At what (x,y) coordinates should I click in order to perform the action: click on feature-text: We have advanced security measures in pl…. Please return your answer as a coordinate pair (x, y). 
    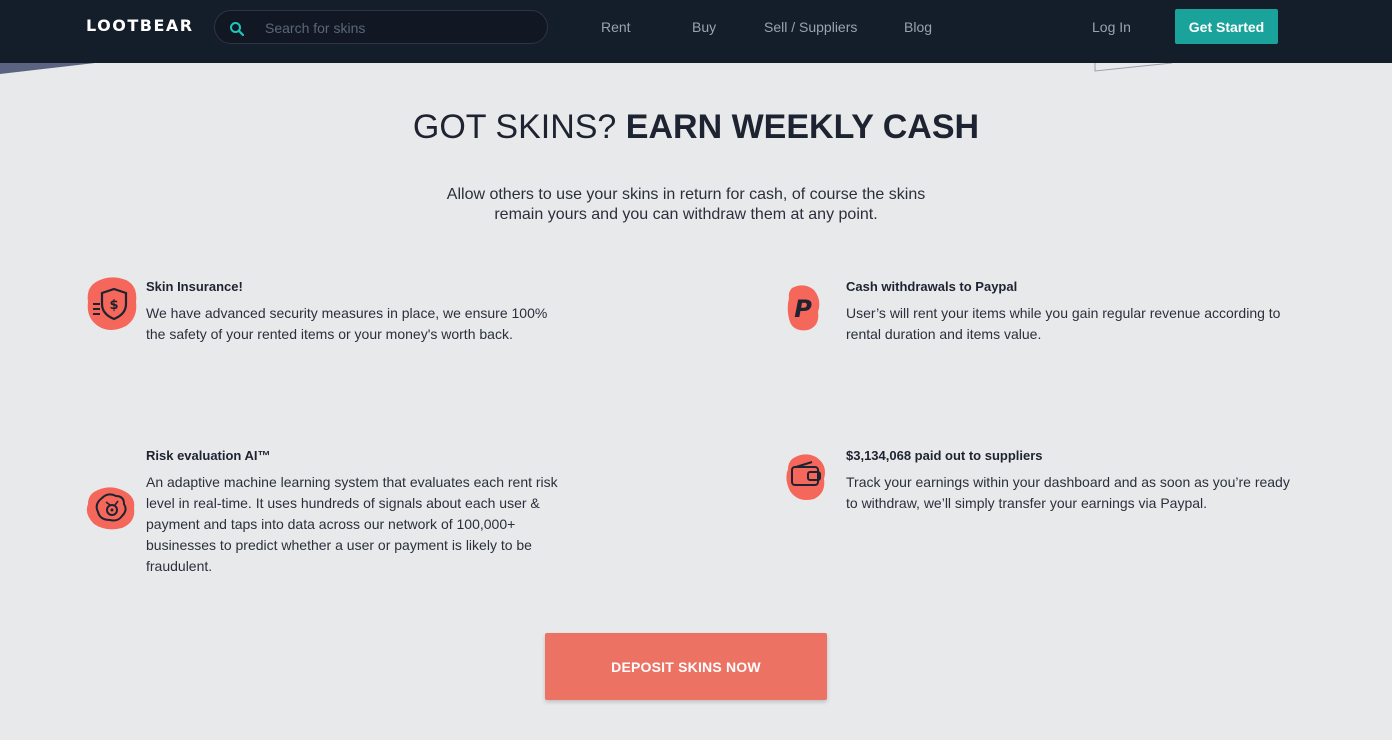
    Looking at the image, I should click on (347, 323).